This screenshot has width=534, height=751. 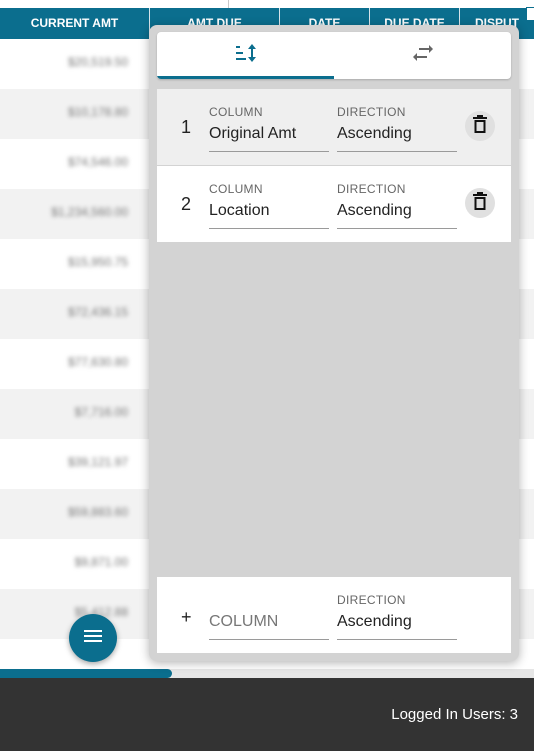 I want to click on current-amt-cell: $74,546.00, so click(x=97, y=162).